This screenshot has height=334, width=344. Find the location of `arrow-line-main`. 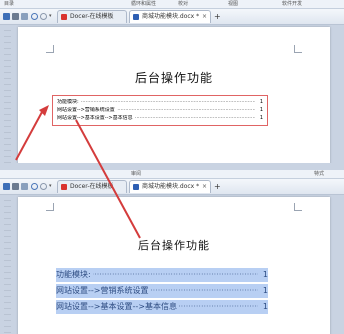

arrow-line-main is located at coordinates (108, 179).